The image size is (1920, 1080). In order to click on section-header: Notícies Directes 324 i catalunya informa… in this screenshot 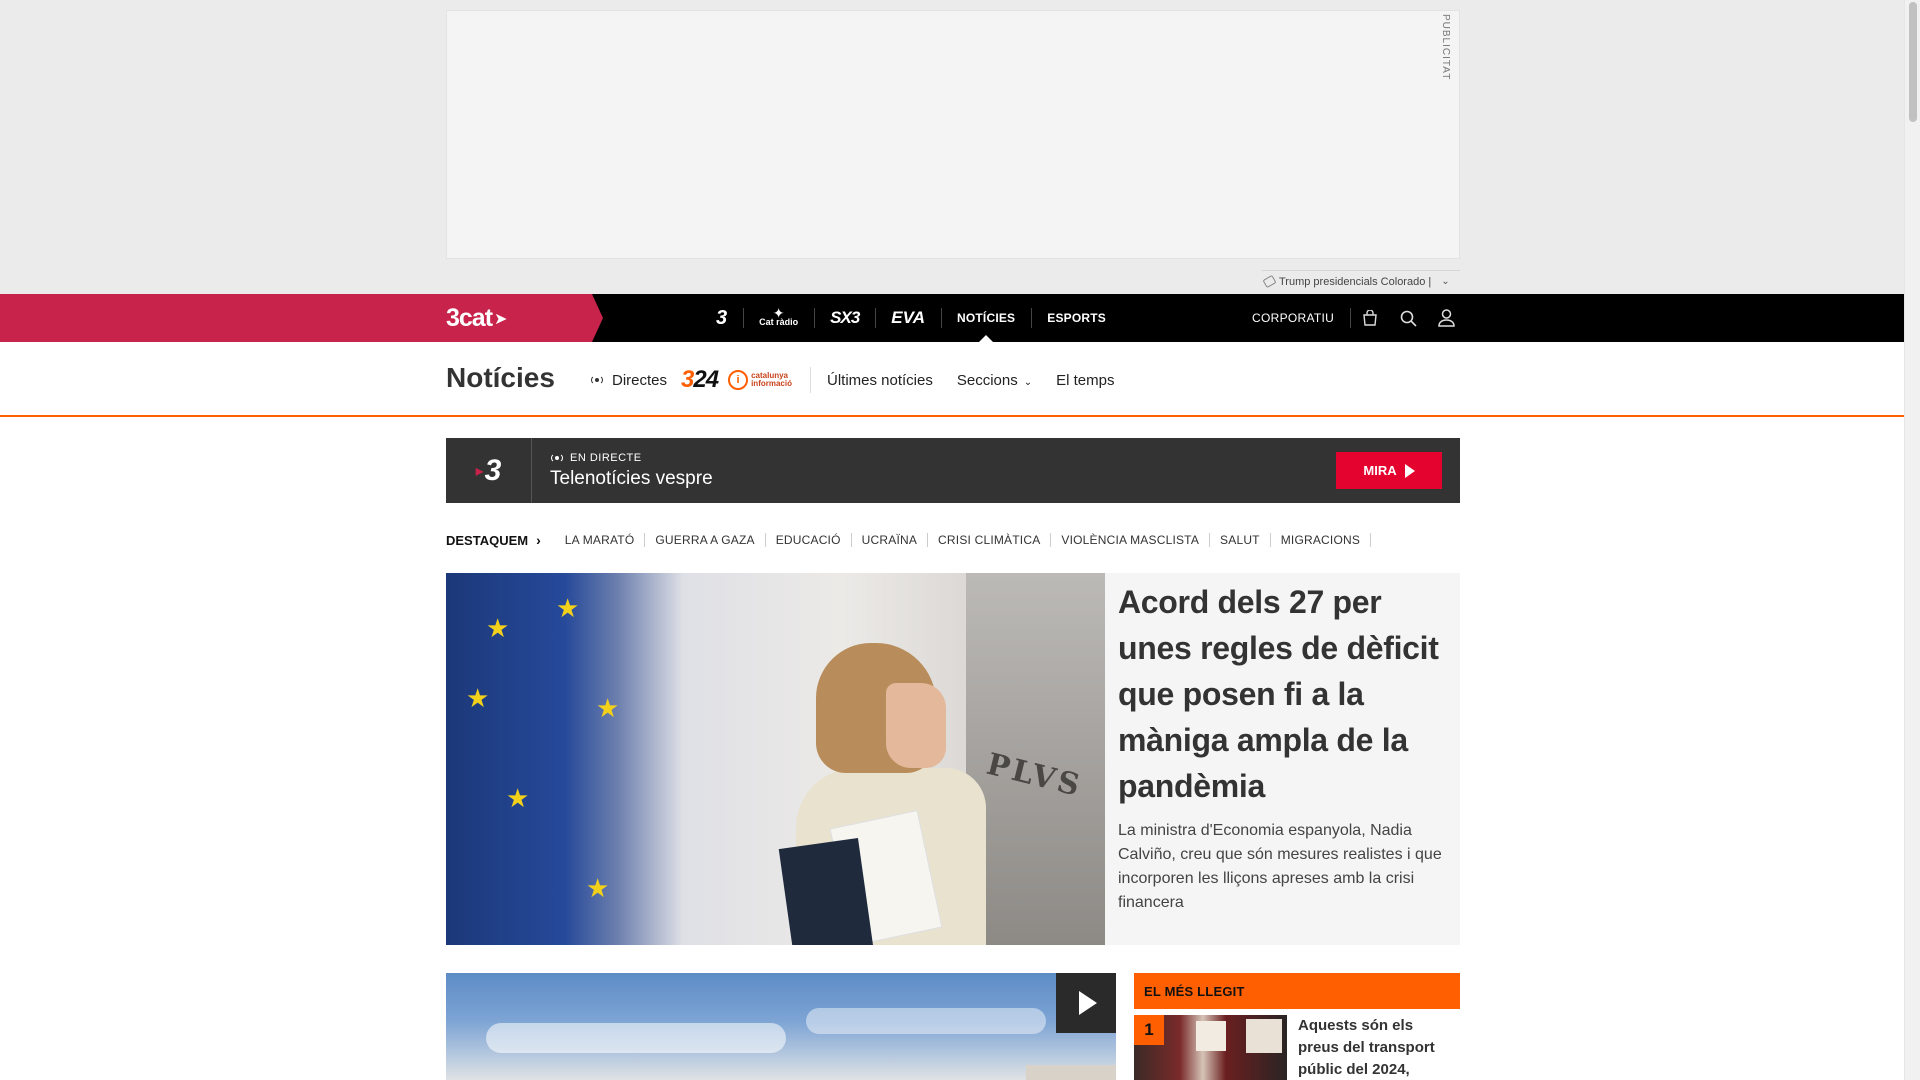, I will do `click(952, 379)`.